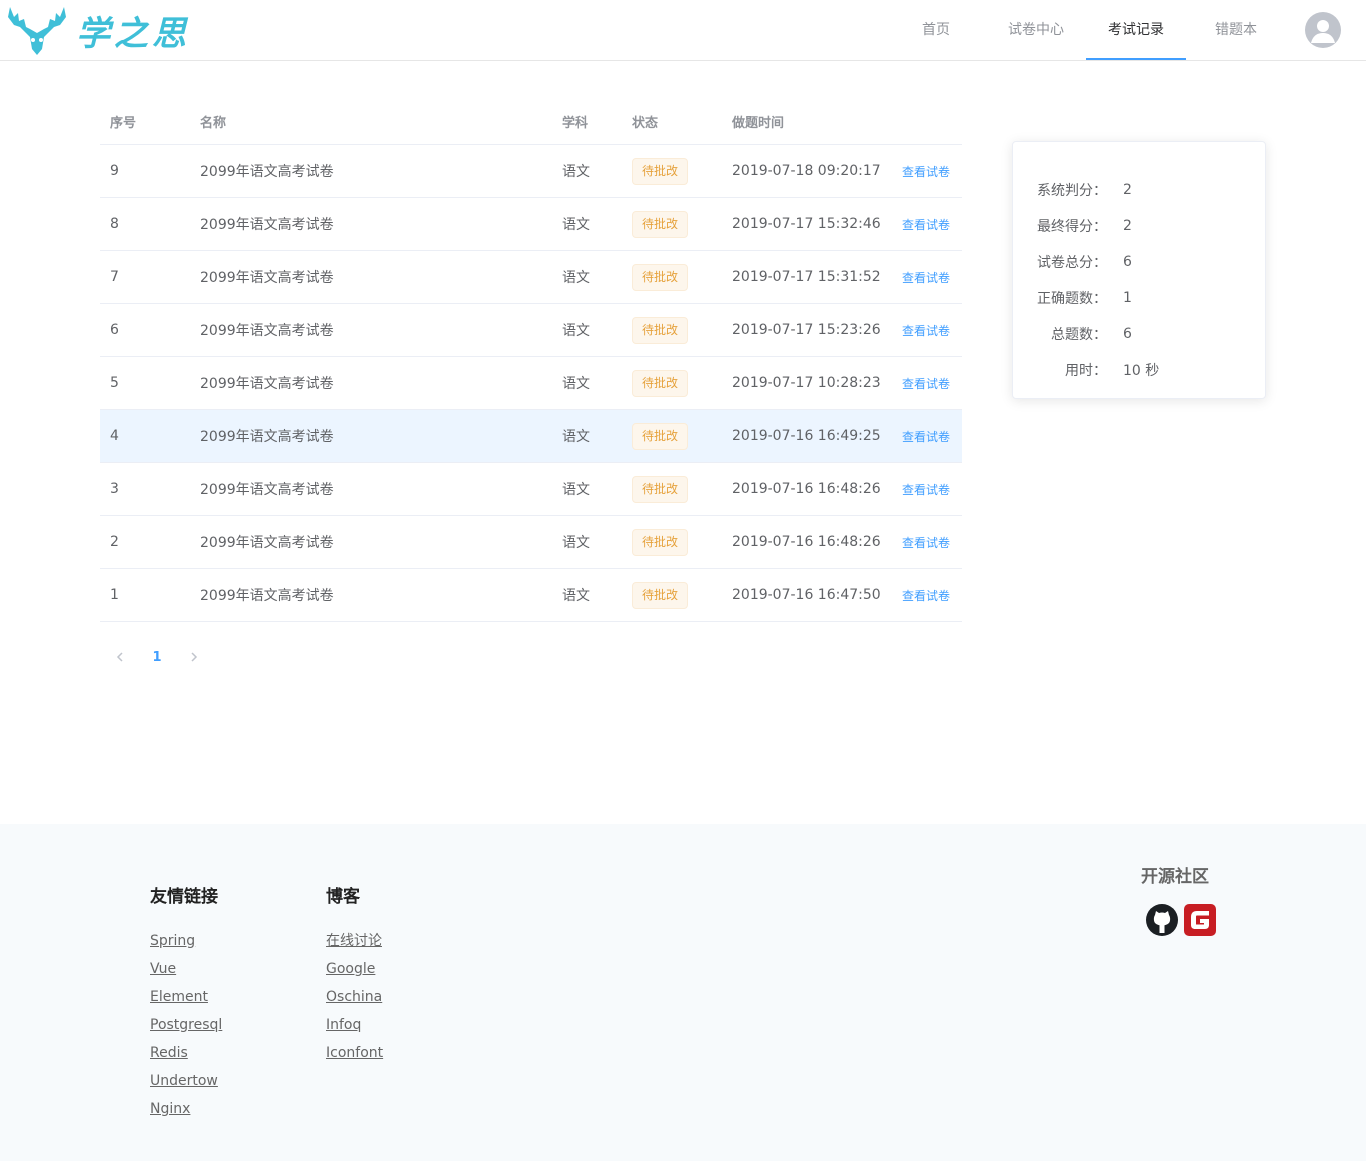 This screenshot has height=1161, width=1366. I want to click on cell-index: 8, so click(114, 224).